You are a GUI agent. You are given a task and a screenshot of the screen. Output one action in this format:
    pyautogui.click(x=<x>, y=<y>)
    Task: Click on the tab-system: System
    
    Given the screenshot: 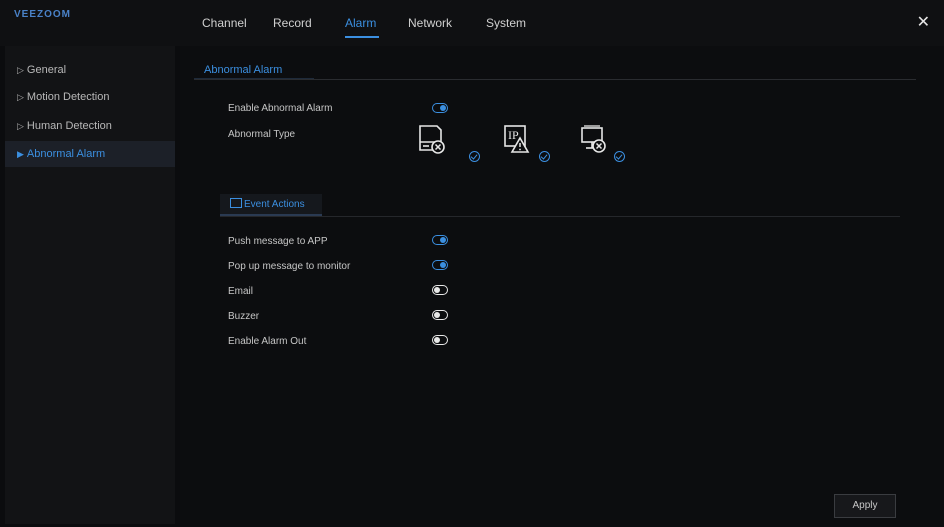 What is the action you would take?
    pyautogui.click(x=506, y=23)
    